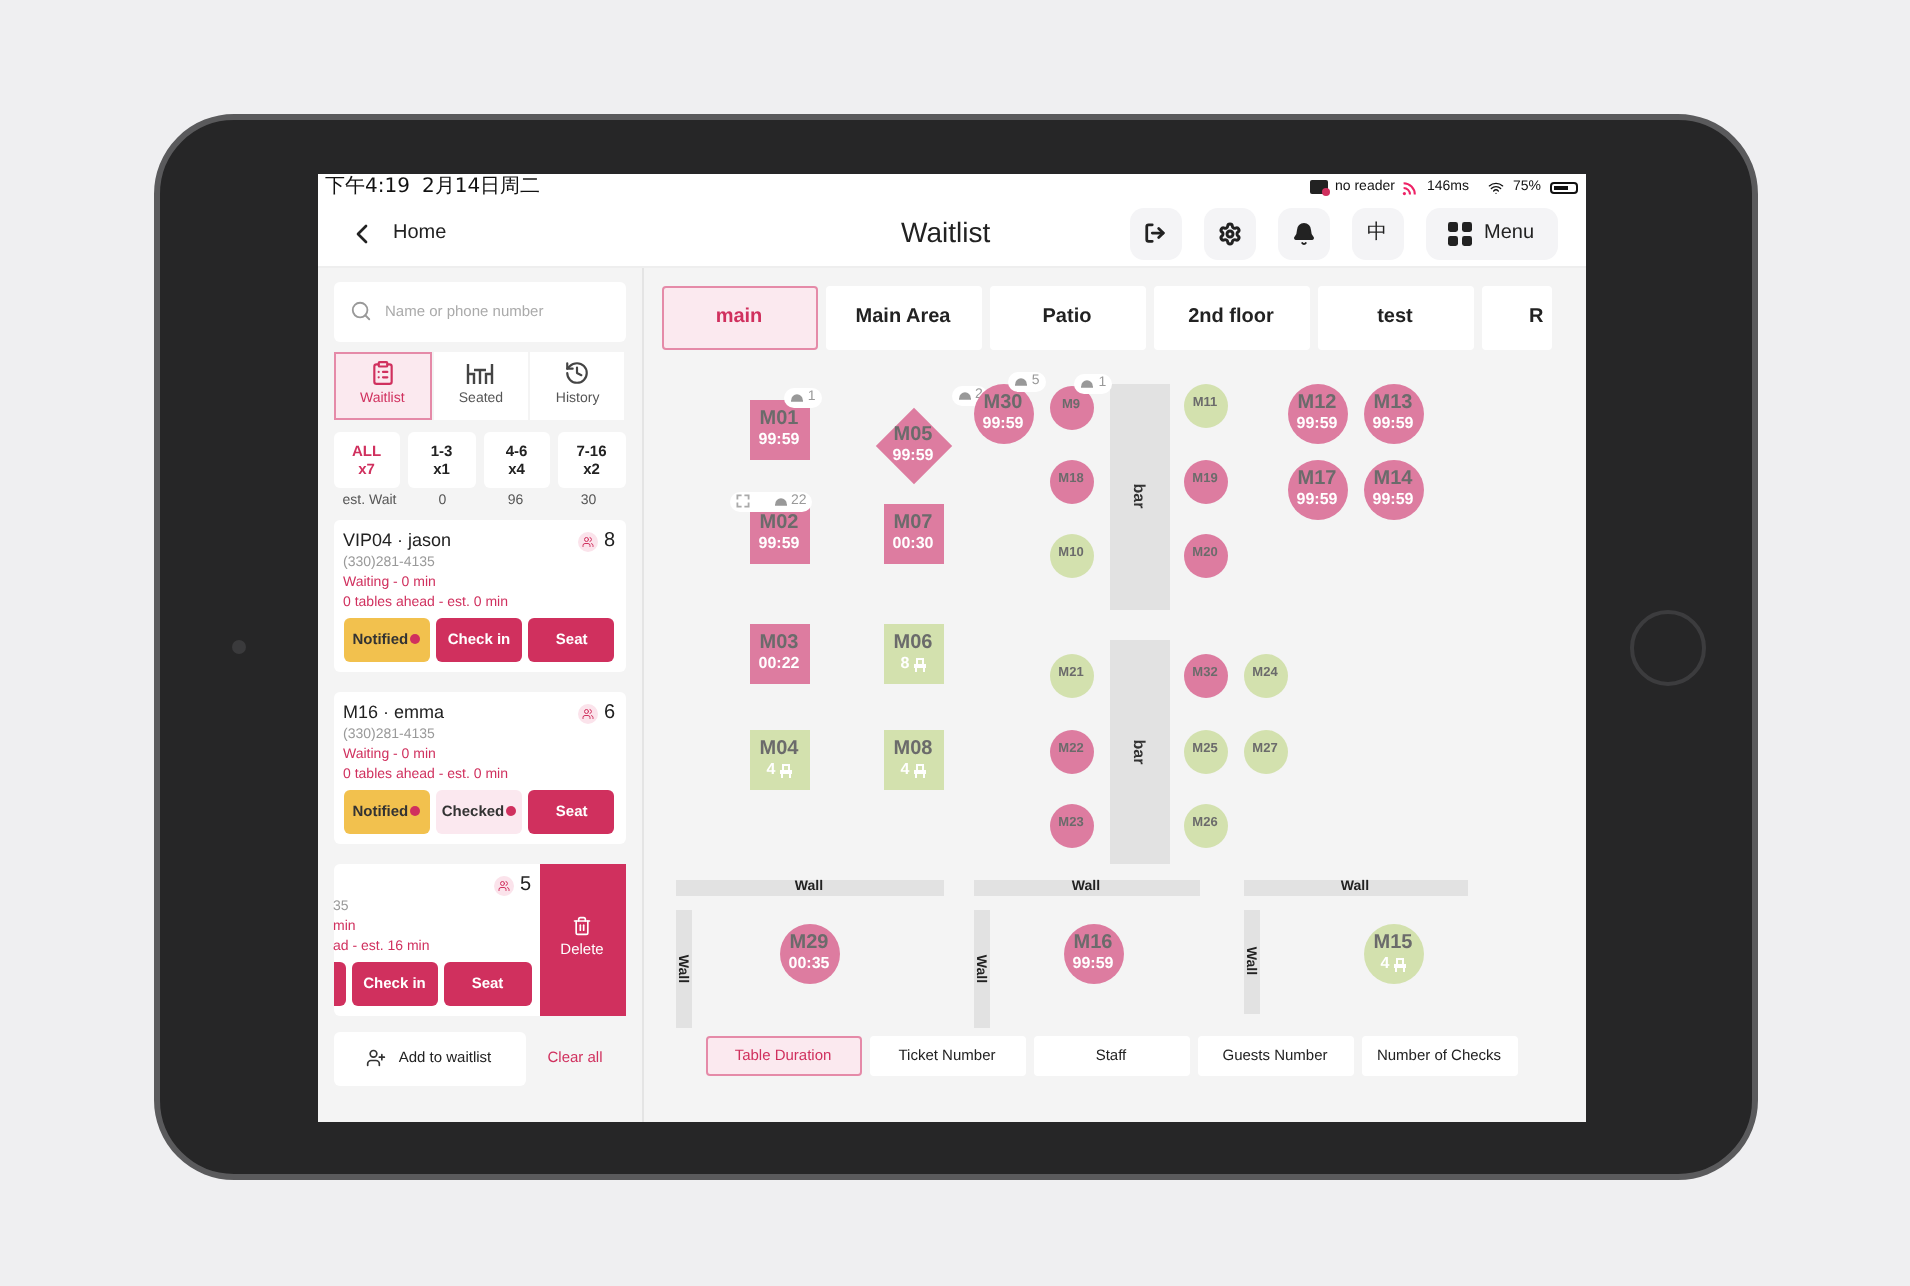 This screenshot has width=1910, height=1286. Describe the element at coordinates (913, 436) in the screenshot. I see `table-label: M05` at that location.